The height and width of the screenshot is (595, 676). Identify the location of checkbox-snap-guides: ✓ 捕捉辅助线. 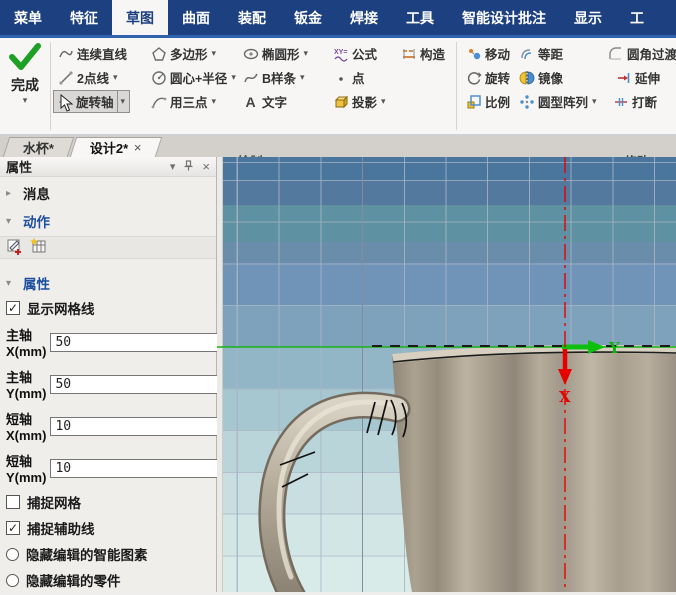
(108, 528).